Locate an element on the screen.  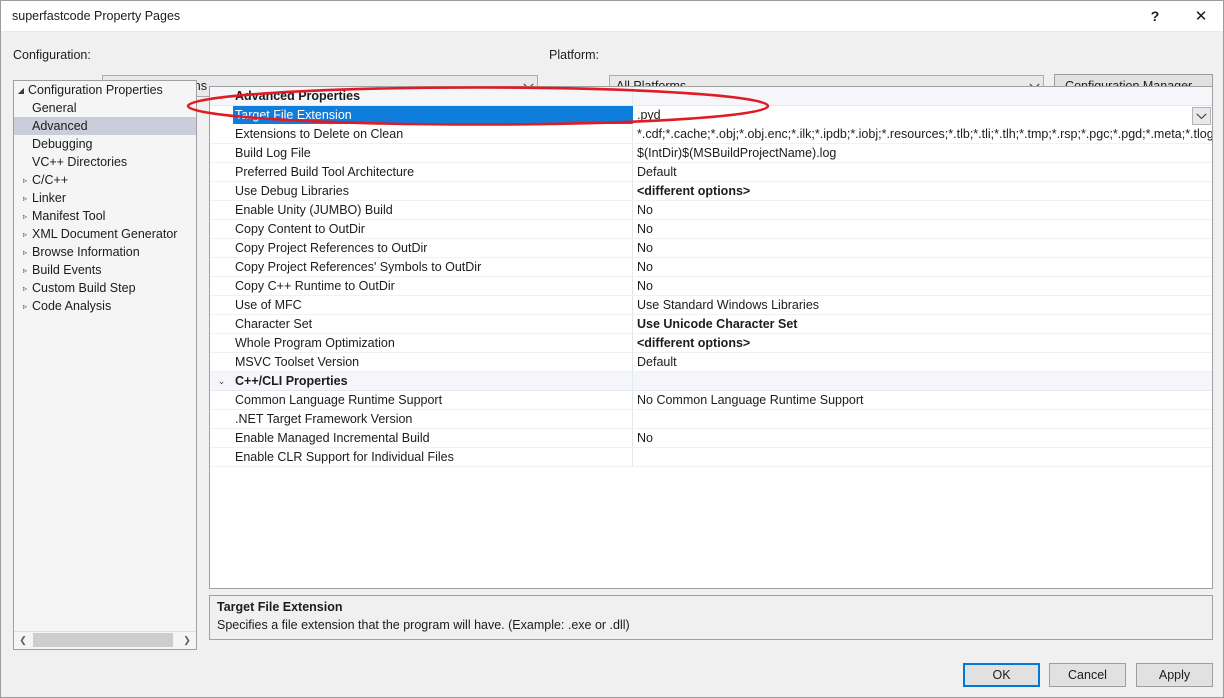
sidebar-item-general: General is located at coordinates (105, 108).